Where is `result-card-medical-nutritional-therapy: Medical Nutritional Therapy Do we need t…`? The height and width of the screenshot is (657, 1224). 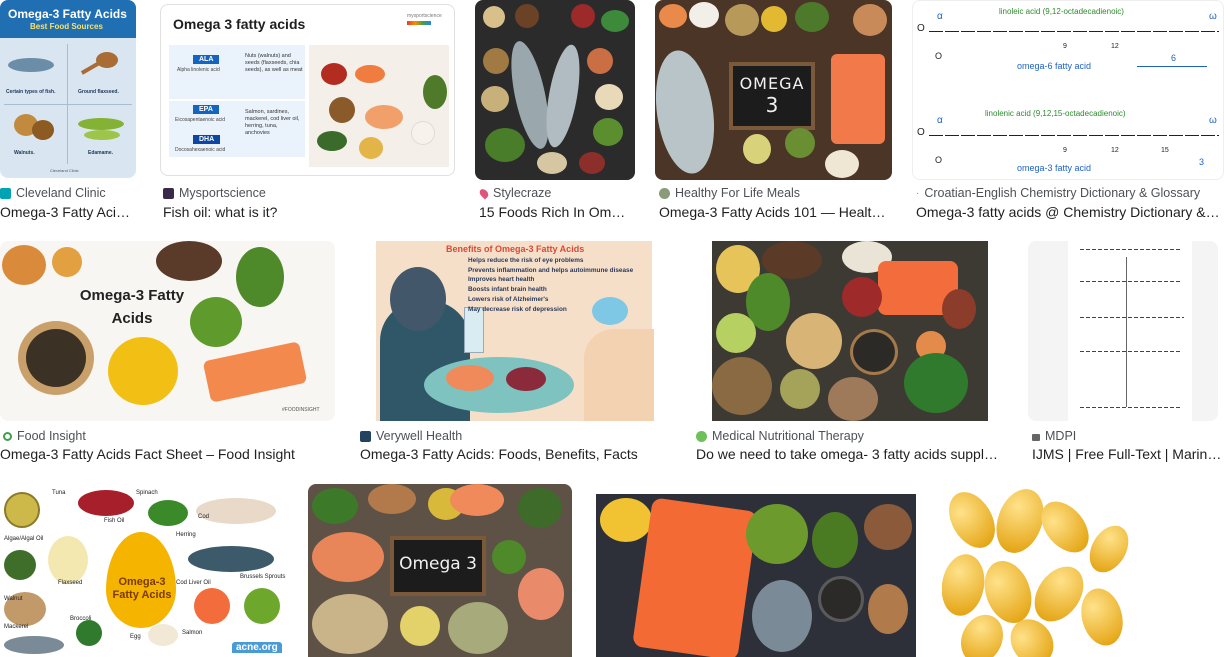
result-card-medical-nutritional-therapy: Medical Nutritional Therapy Do we need t… is located at coordinates (851, 356).